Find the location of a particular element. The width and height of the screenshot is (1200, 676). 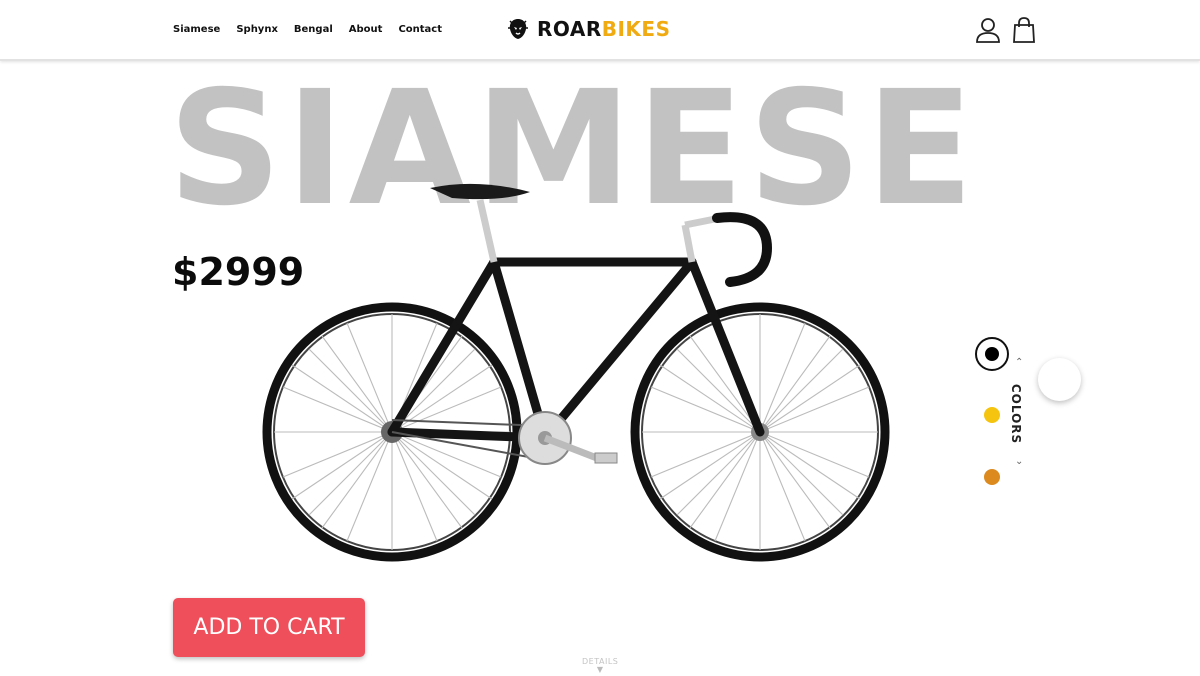

logo-text-roar: ROAR is located at coordinates (569, 29).